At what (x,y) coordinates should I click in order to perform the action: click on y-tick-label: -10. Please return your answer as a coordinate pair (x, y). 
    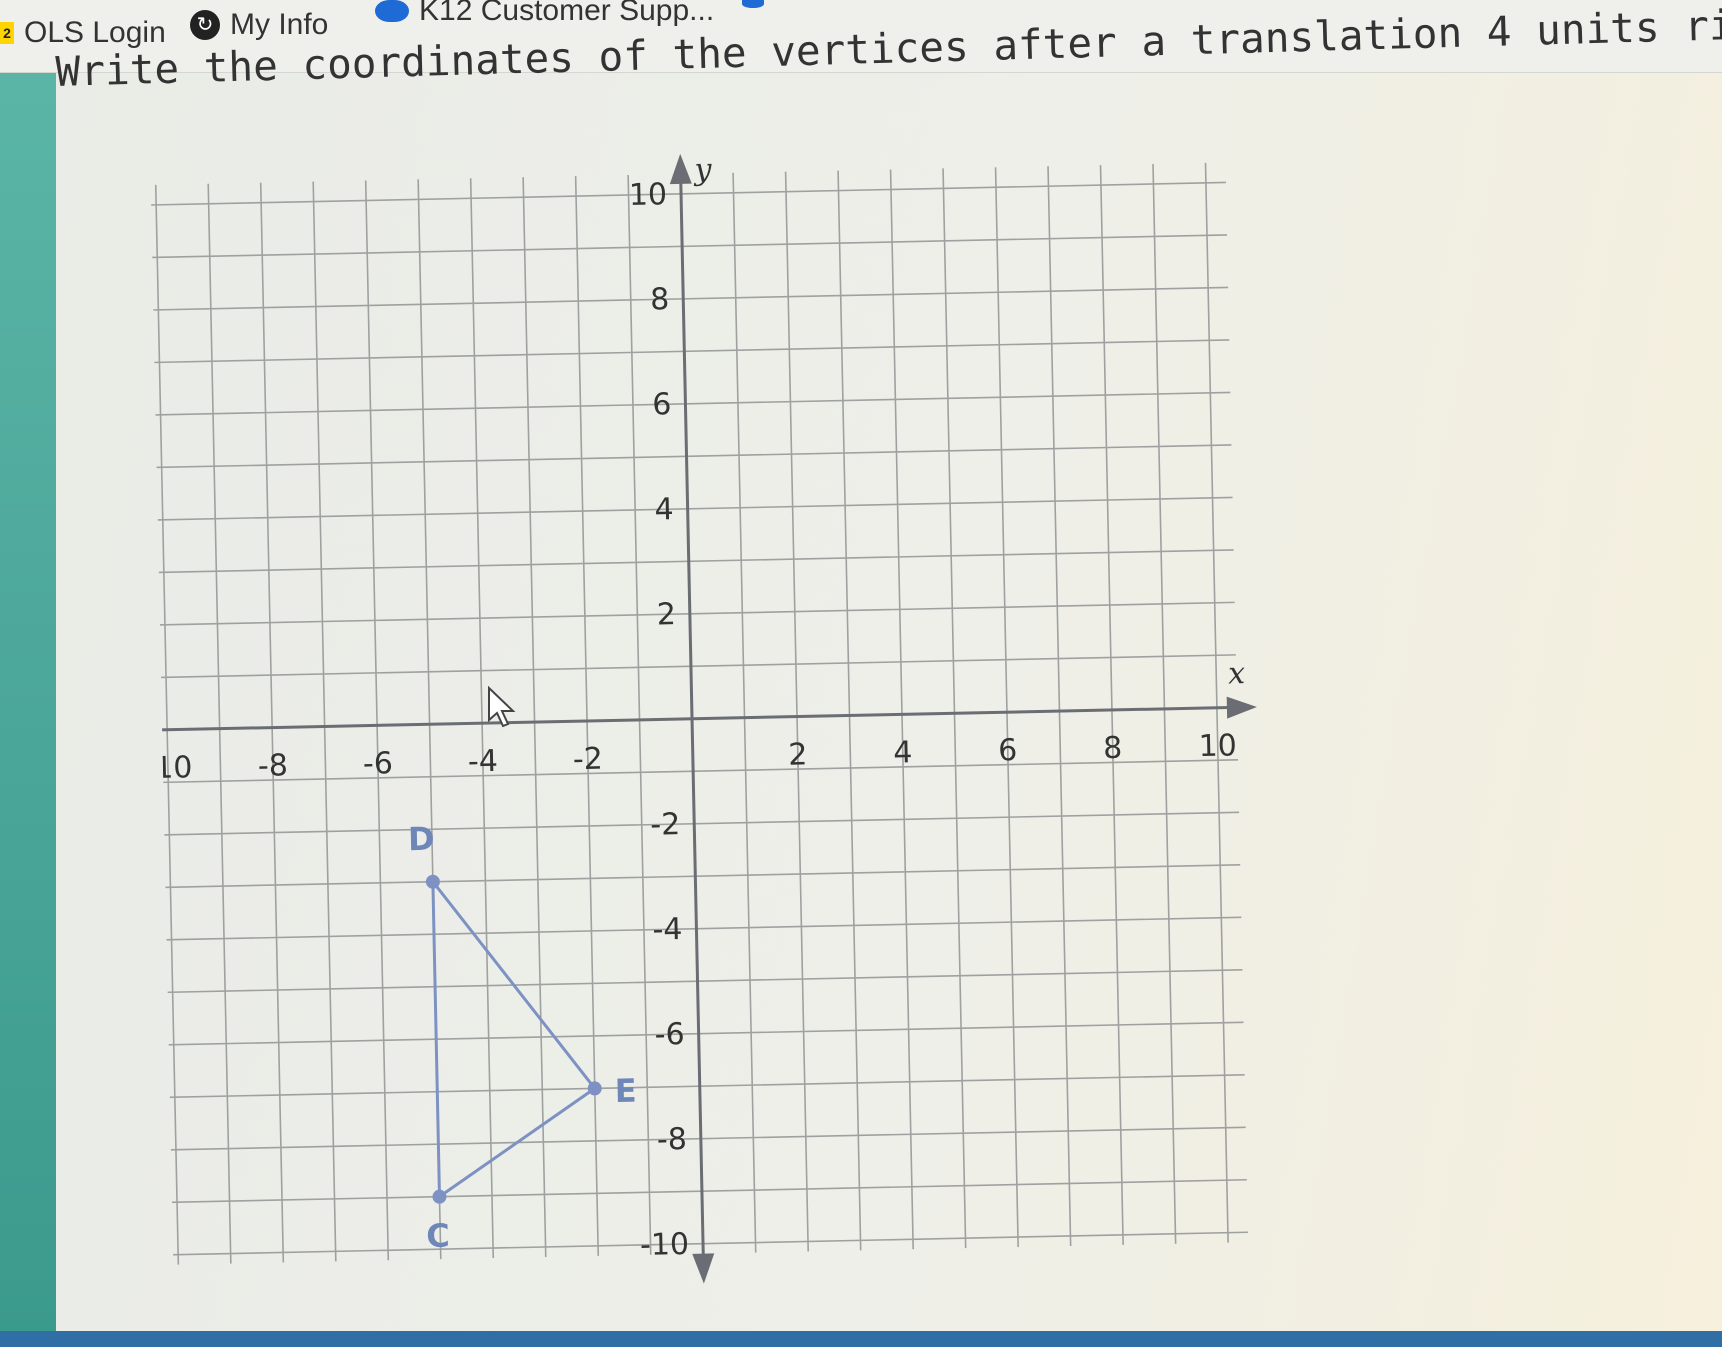
    Looking at the image, I should click on (665, 1245).